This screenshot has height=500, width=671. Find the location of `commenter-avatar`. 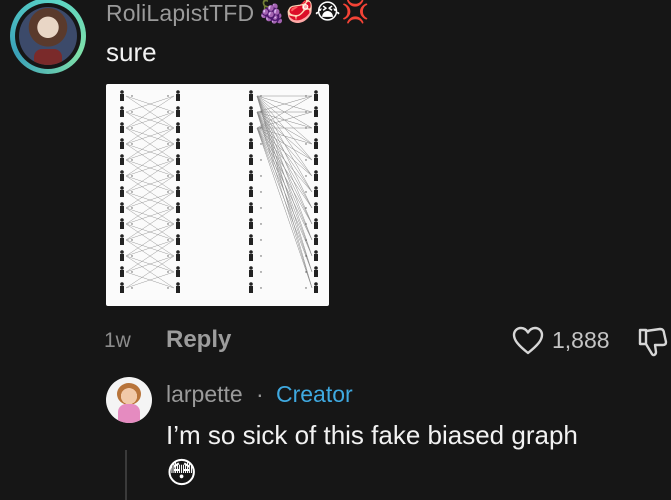

commenter-avatar is located at coordinates (48, 37).